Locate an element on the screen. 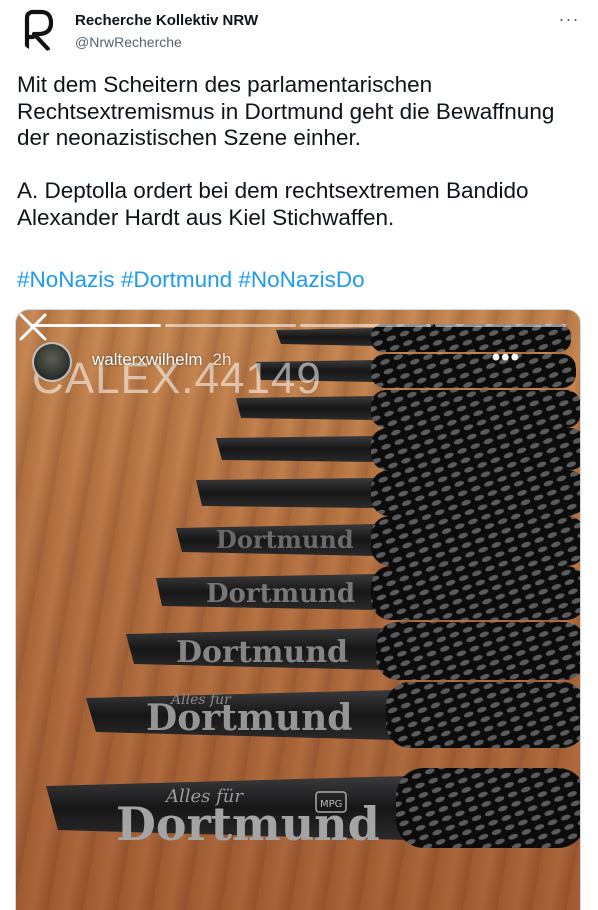 The width and height of the screenshot is (598, 910). author-display-name: Recherche Kollektiv NRW is located at coordinates (166, 21).